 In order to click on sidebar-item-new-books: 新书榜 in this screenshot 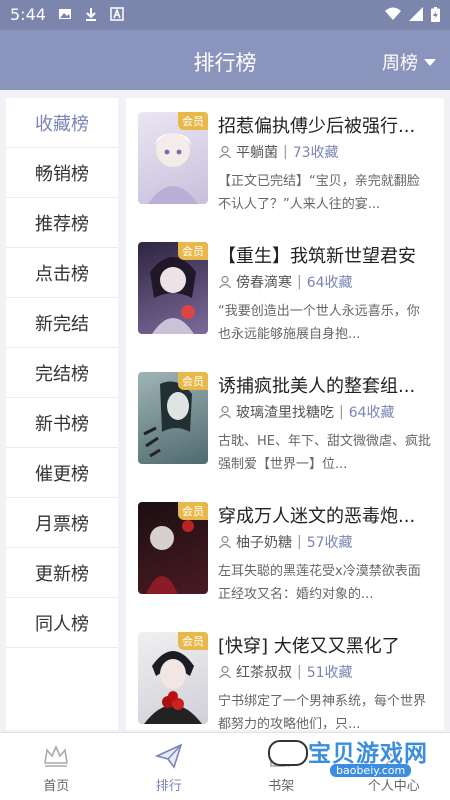, I will do `click(62, 423)`.